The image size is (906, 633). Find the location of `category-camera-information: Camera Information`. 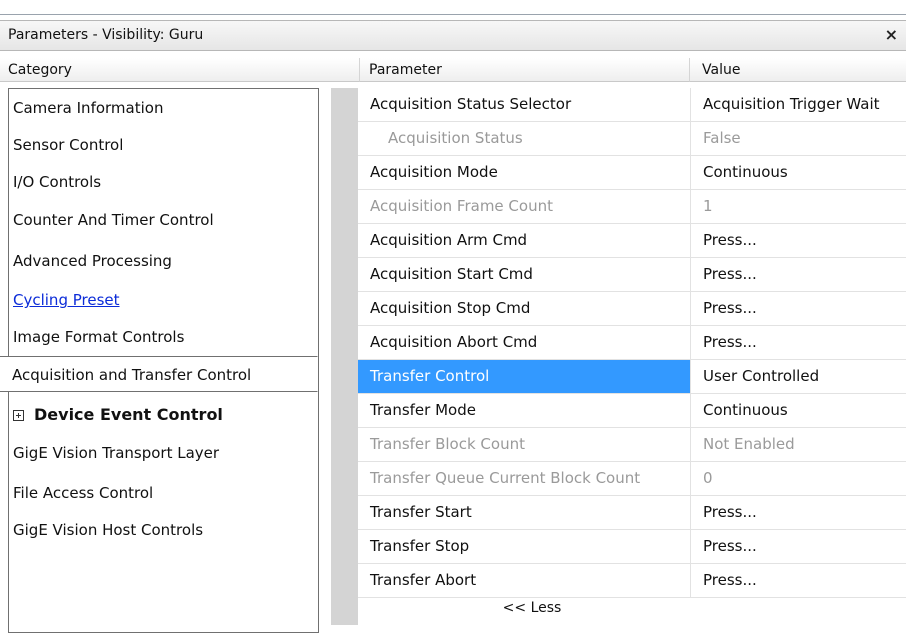

category-camera-information: Camera Information is located at coordinates (163, 108).